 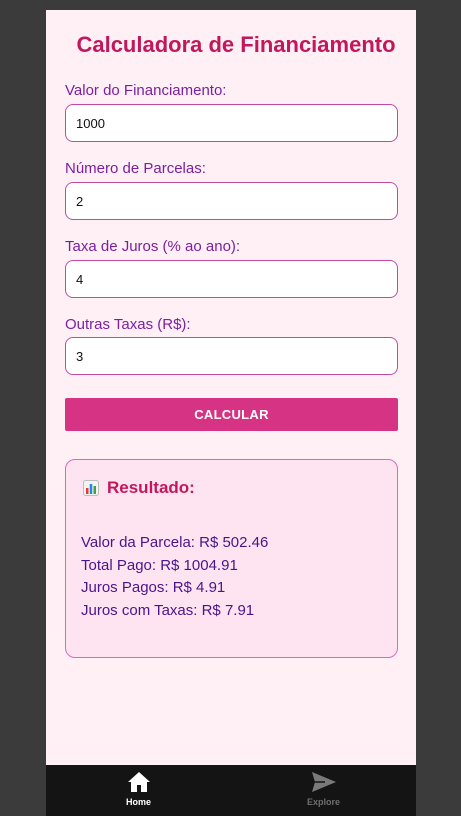 I want to click on interest-rate-input, so click(x=231, y=279).